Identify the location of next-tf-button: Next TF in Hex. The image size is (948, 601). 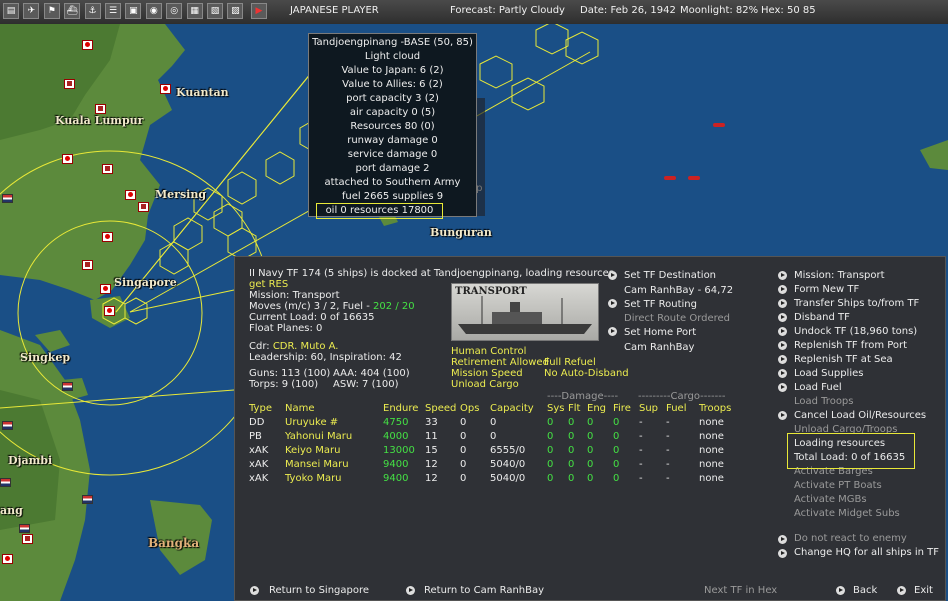
(740, 590).